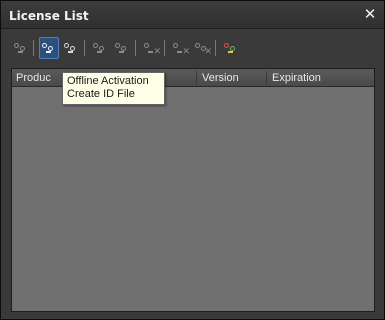 Image resolution: width=385 pixels, height=320 pixels. What do you see at coordinates (296, 78) in the screenshot?
I see `column-header-expiration: Expiration` at bounding box center [296, 78].